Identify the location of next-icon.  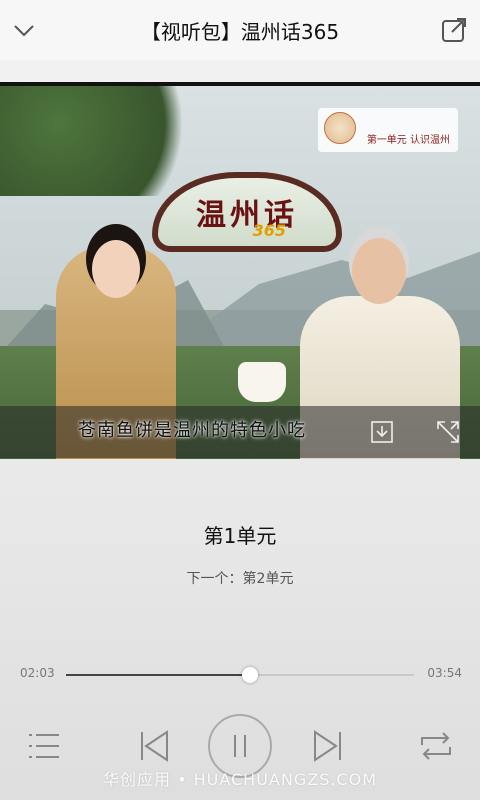
(327, 746).